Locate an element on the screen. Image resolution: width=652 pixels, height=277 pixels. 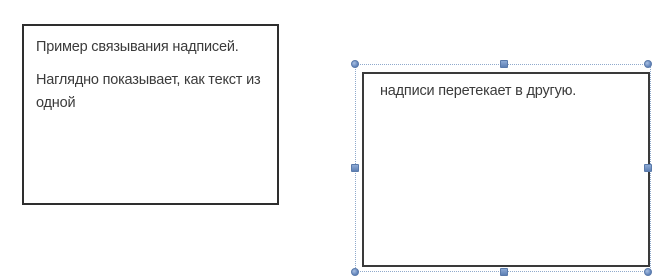
resize-handle-left is located at coordinates (355, 168).